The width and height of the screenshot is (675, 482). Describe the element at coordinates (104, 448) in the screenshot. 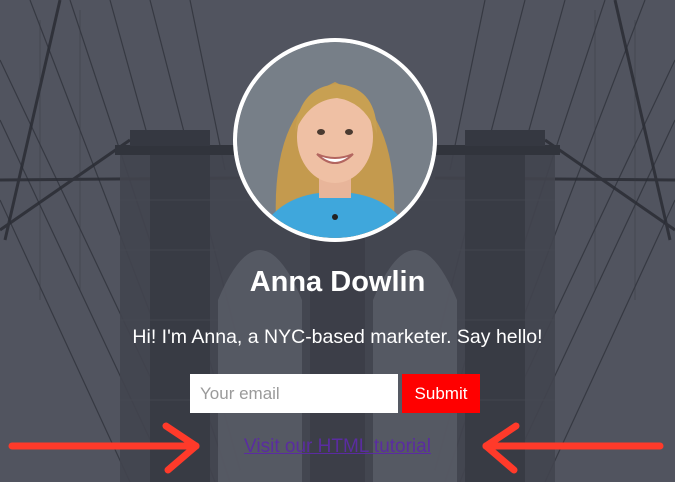

I see `right-pointing-arrow-icon` at that location.